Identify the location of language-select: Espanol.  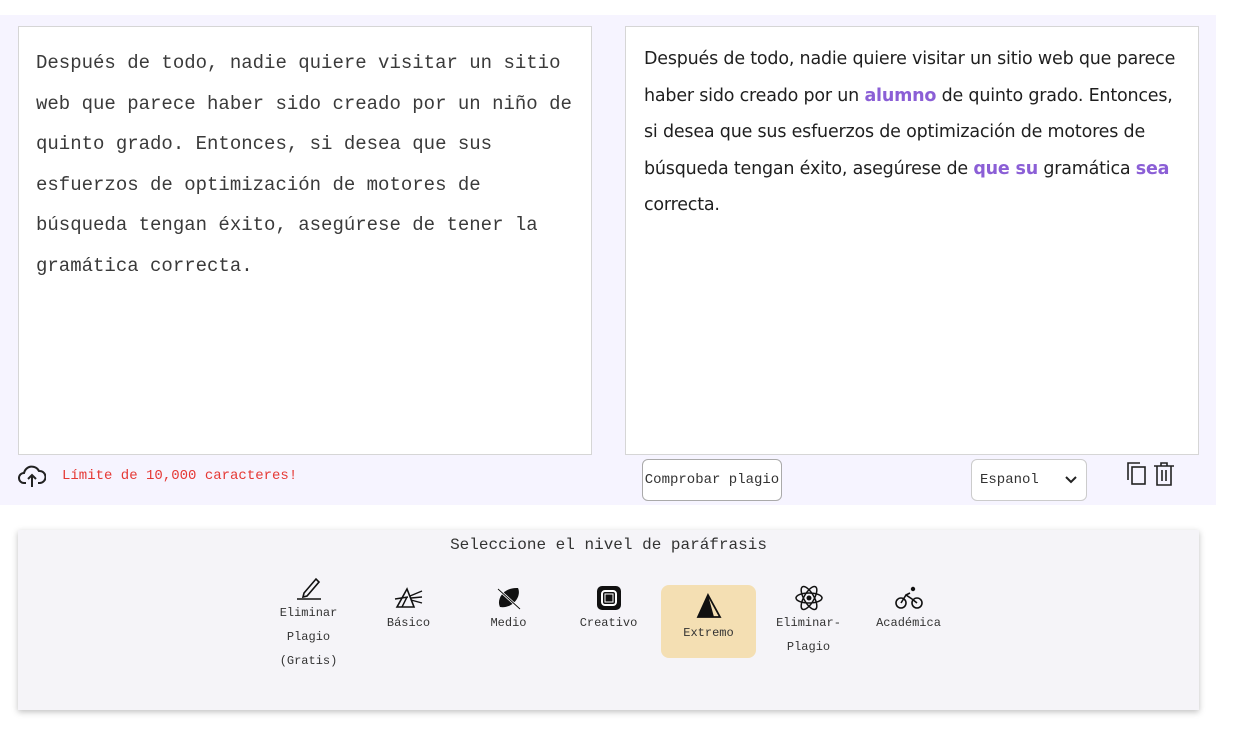
(1029, 480).